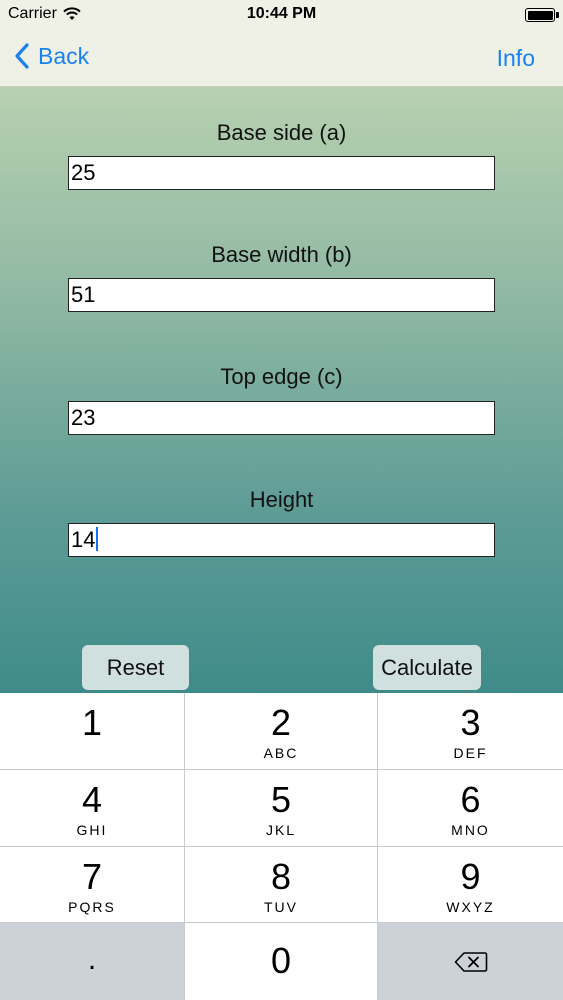  Describe the element at coordinates (516, 58) in the screenshot. I see `info-button: Info` at that location.